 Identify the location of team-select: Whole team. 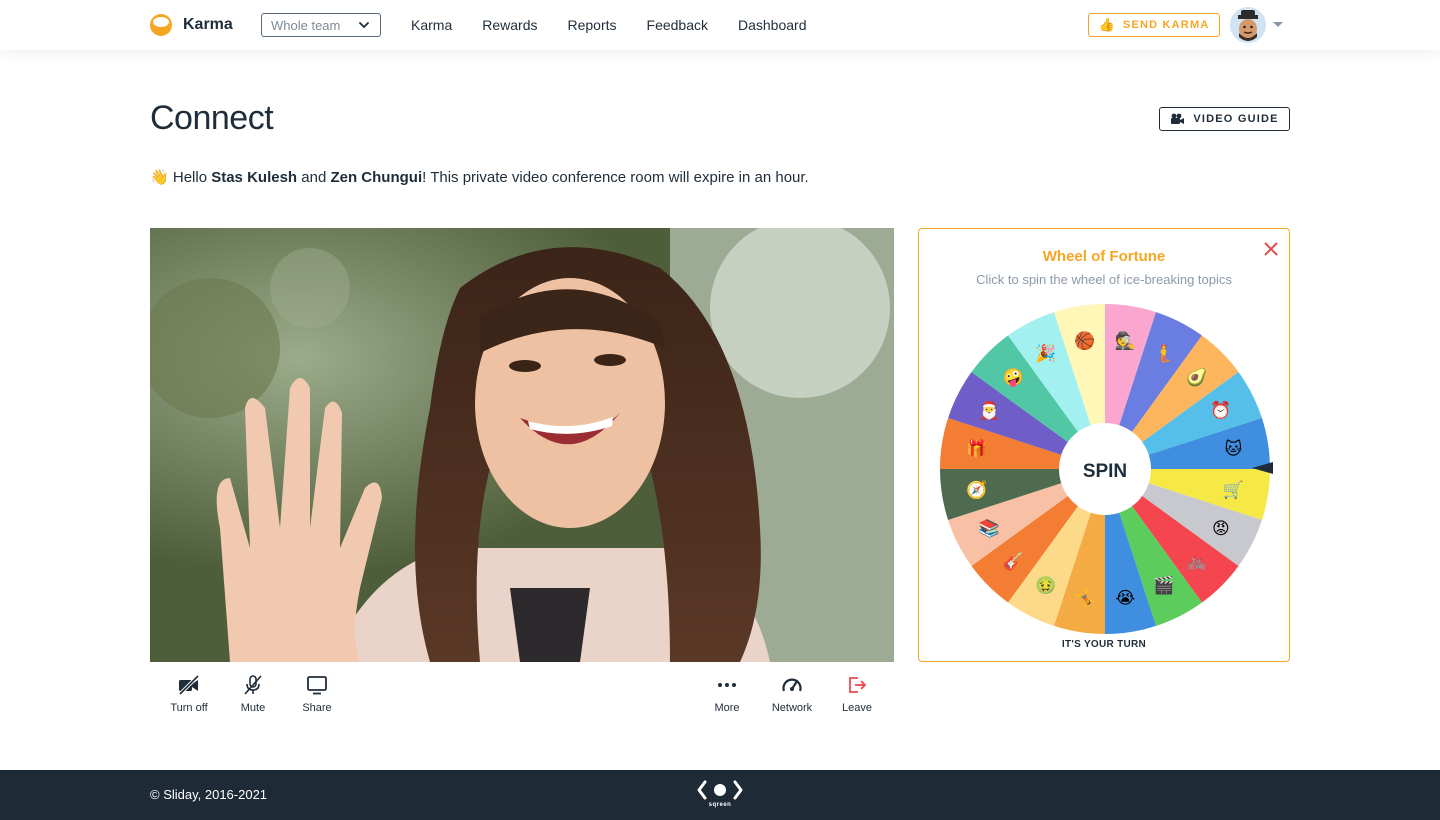
(321, 25).